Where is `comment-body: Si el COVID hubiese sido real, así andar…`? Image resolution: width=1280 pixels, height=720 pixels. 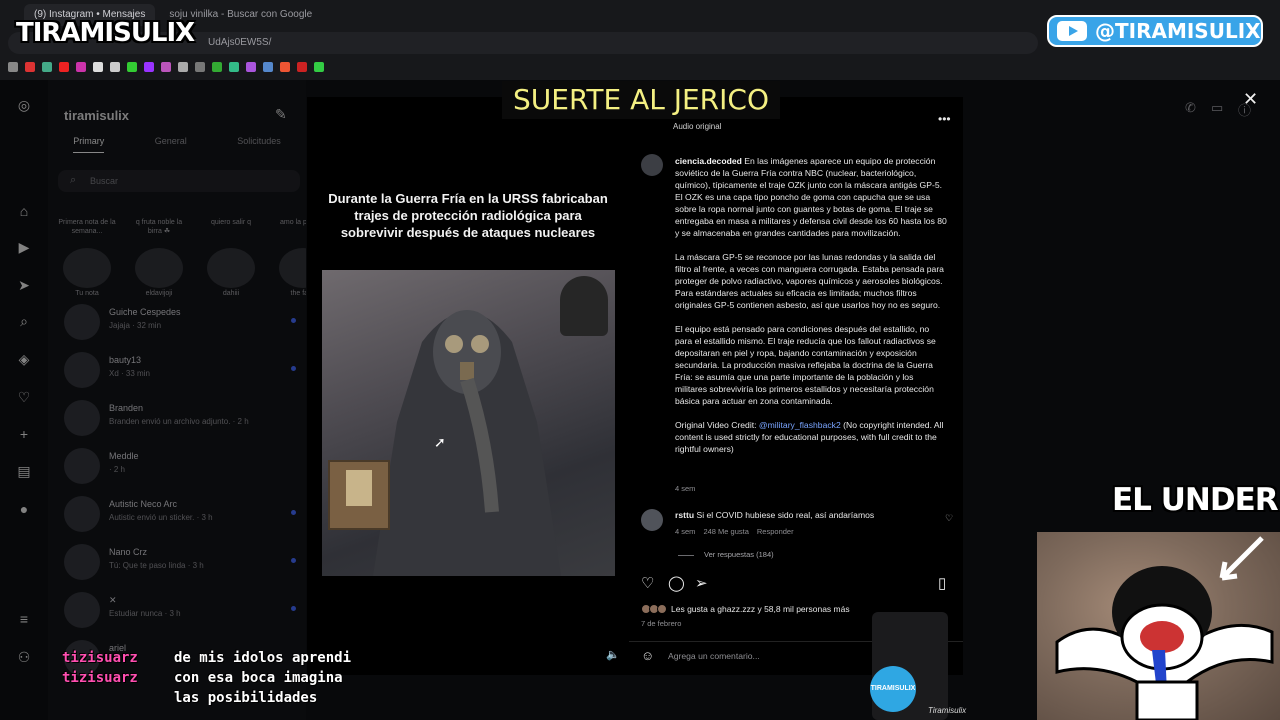 comment-body: Si el COVID hubiese sido real, así andar… is located at coordinates (785, 515).